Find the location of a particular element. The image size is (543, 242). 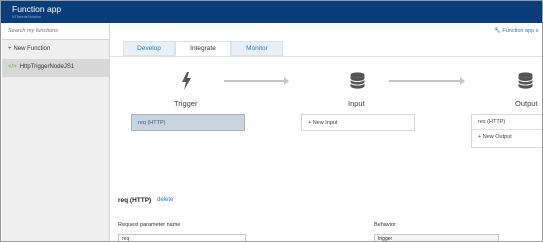

new-function-button: + New Function is located at coordinates (55, 50).